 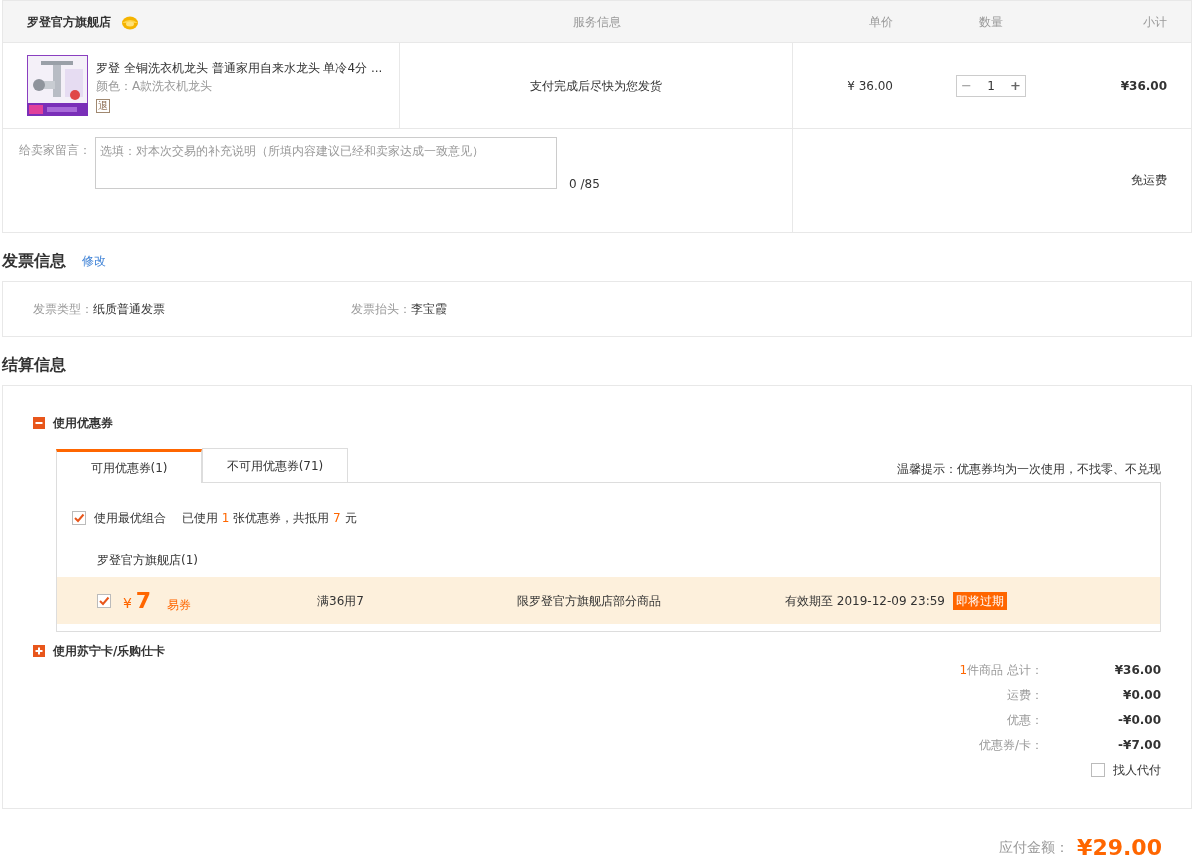 I want to click on tab: 可用优惠券(1), so click(x=129, y=466).